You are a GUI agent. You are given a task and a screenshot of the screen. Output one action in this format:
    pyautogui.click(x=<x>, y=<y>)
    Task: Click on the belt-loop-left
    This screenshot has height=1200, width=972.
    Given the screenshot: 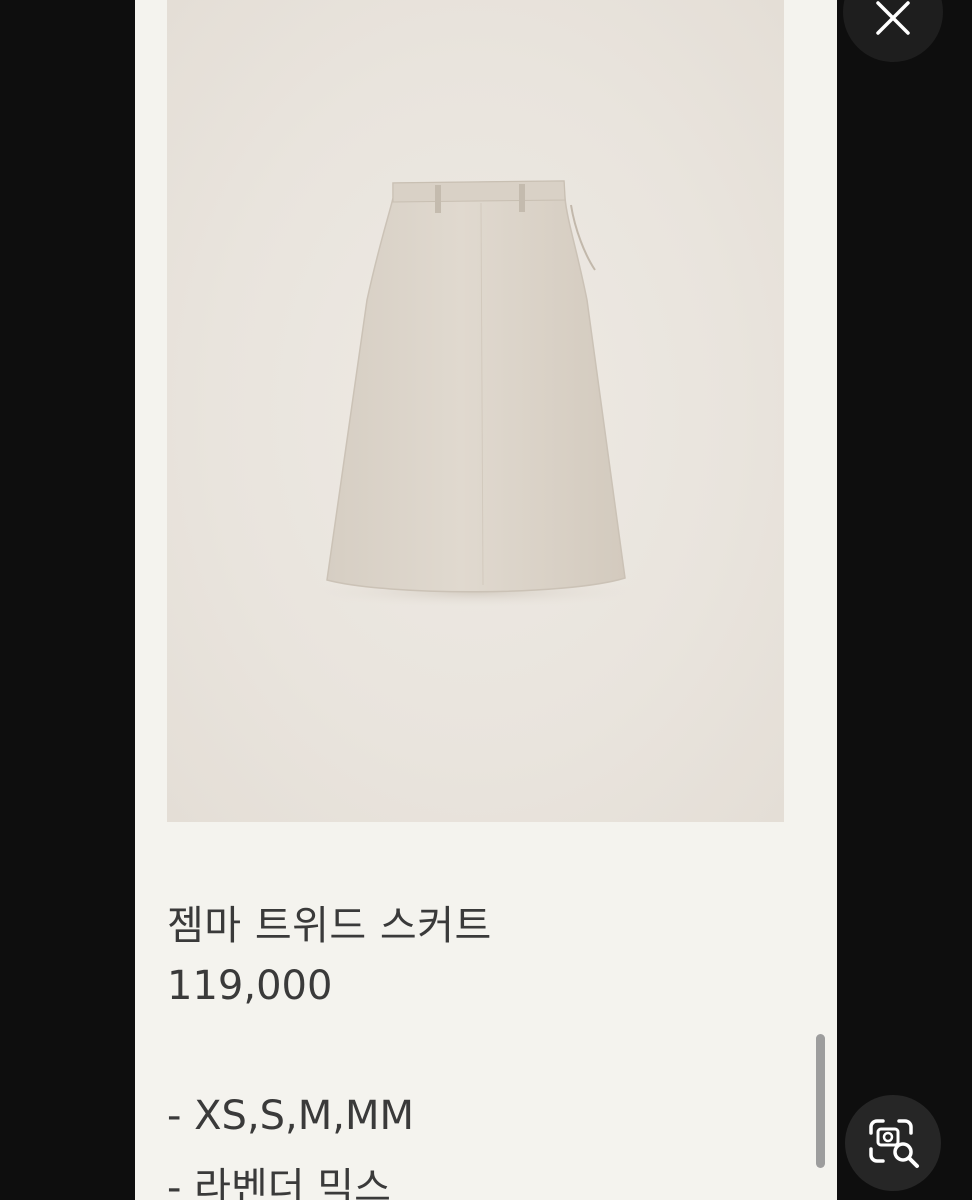 What is the action you would take?
    pyautogui.click(x=438, y=199)
    